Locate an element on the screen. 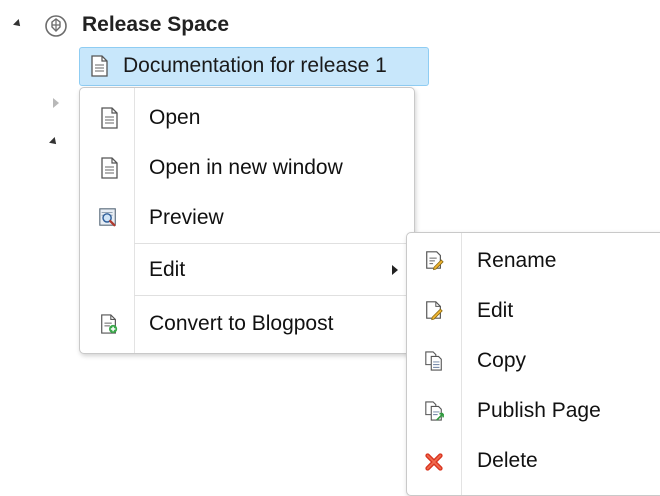  menu-item-convert-to-blogpost: Convert to Blogpost is located at coordinates (247, 324).